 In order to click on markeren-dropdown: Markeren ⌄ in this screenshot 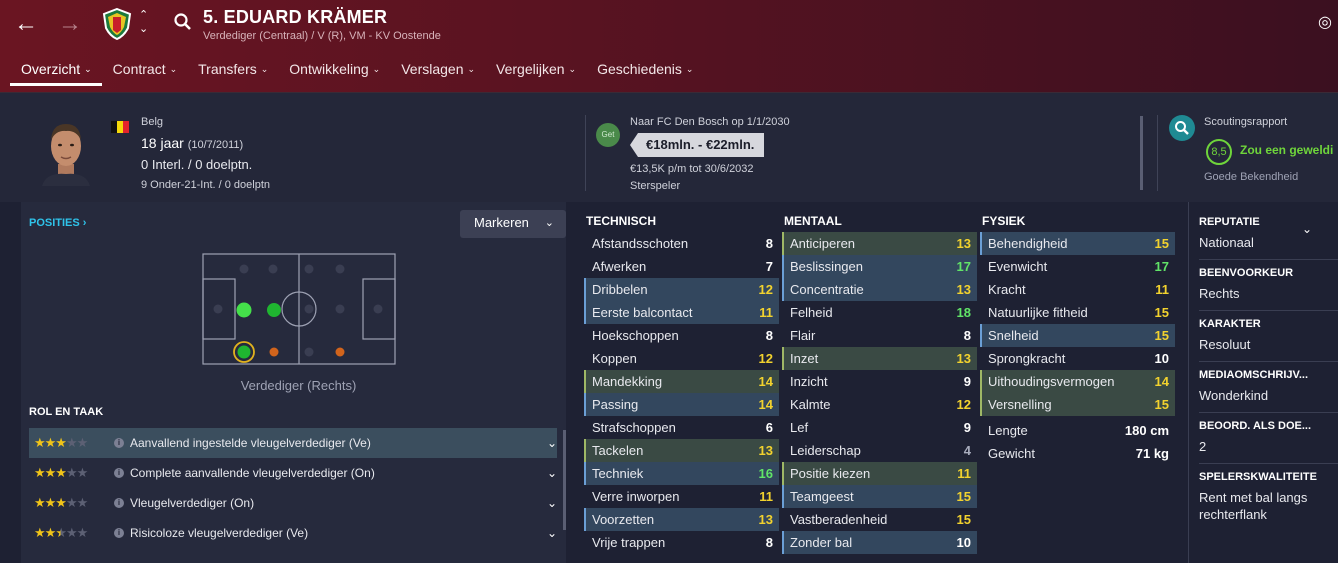, I will do `click(513, 224)`.